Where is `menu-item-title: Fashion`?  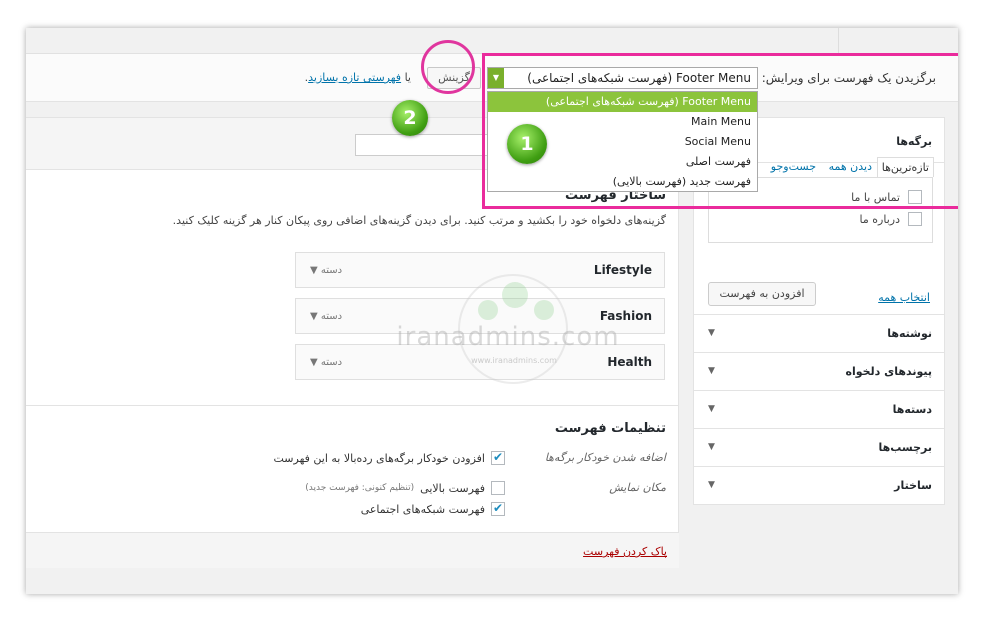 menu-item-title: Fashion is located at coordinates (625, 316).